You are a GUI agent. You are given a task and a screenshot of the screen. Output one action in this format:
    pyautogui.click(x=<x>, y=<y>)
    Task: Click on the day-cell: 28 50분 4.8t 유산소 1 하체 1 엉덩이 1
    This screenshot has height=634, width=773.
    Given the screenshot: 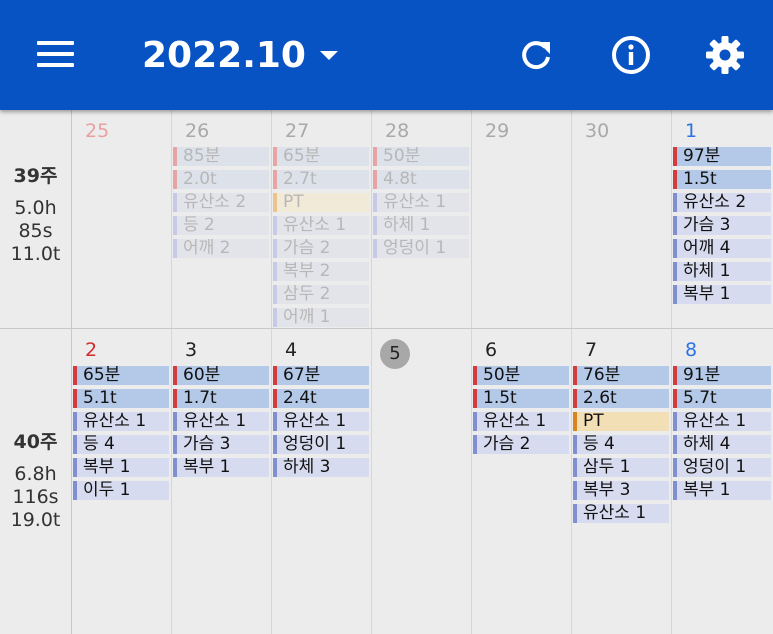 What is the action you would take?
    pyautogui.click(x=422, y=219)
    